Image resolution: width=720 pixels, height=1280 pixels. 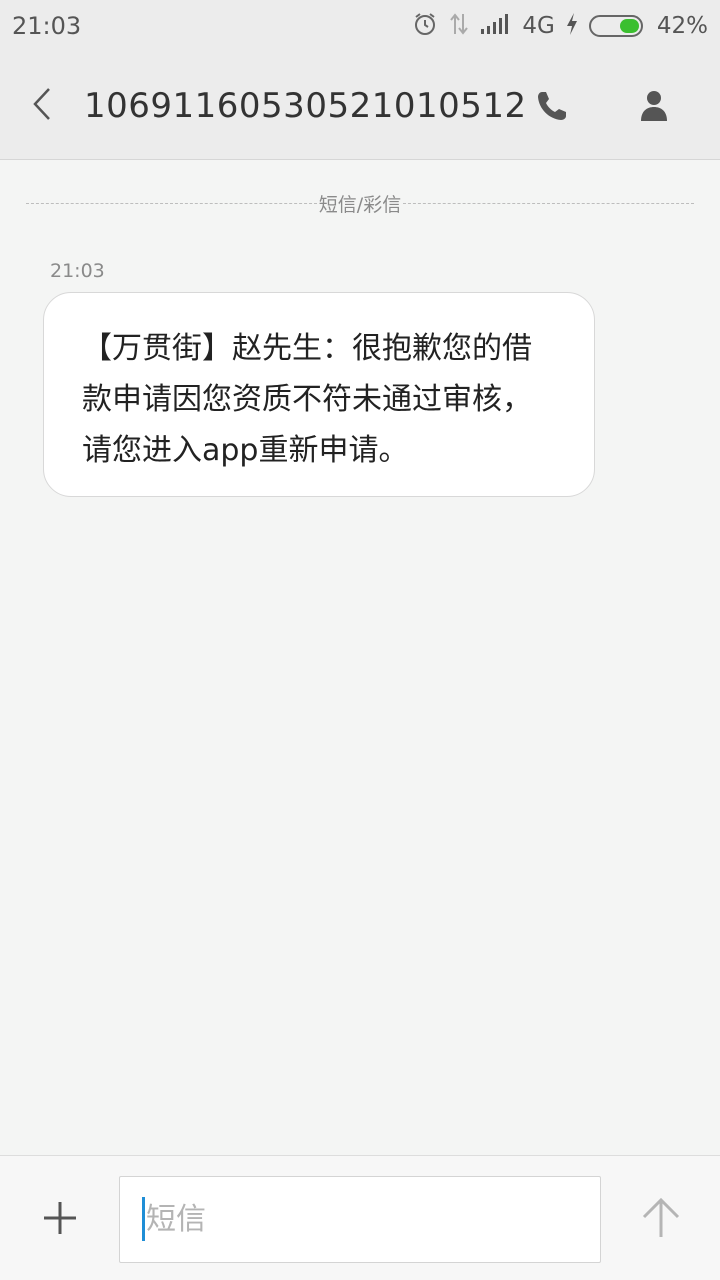 What do you see at coordinates (360, 26) in the screenshot?
I see `status-bar: 21:03 4G 42%` at bounding box center [360, 26].